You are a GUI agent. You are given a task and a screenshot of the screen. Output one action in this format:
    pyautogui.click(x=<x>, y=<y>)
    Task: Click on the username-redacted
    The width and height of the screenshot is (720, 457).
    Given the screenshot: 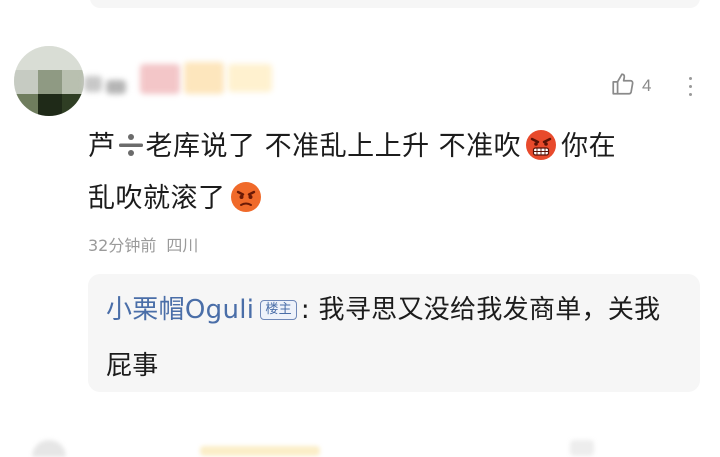 What is the action you would take?
    pyautogui.click(x=180, y=80)
    